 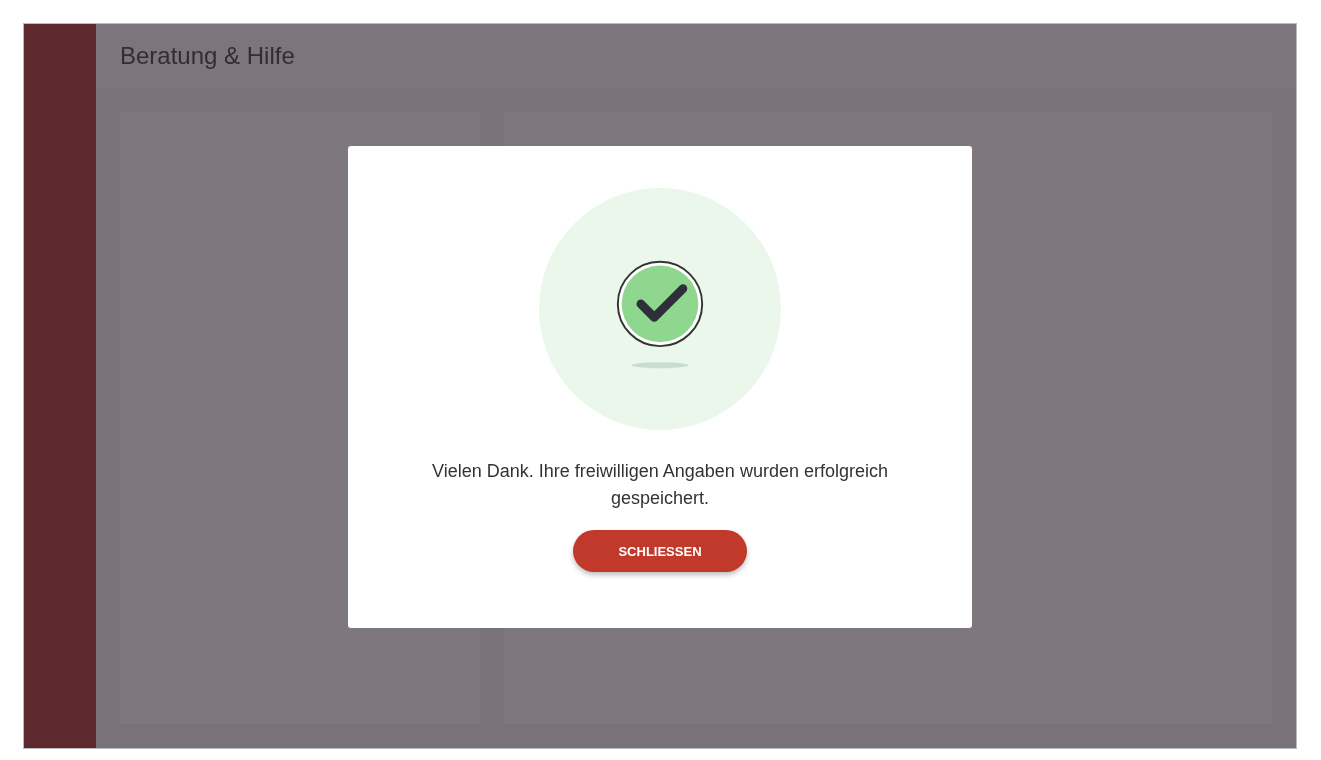 What do you see at coordinates (660, 551) in the screenshot?
I see `close-button: SCHLIESSEN` at bounding box center [660, 551].